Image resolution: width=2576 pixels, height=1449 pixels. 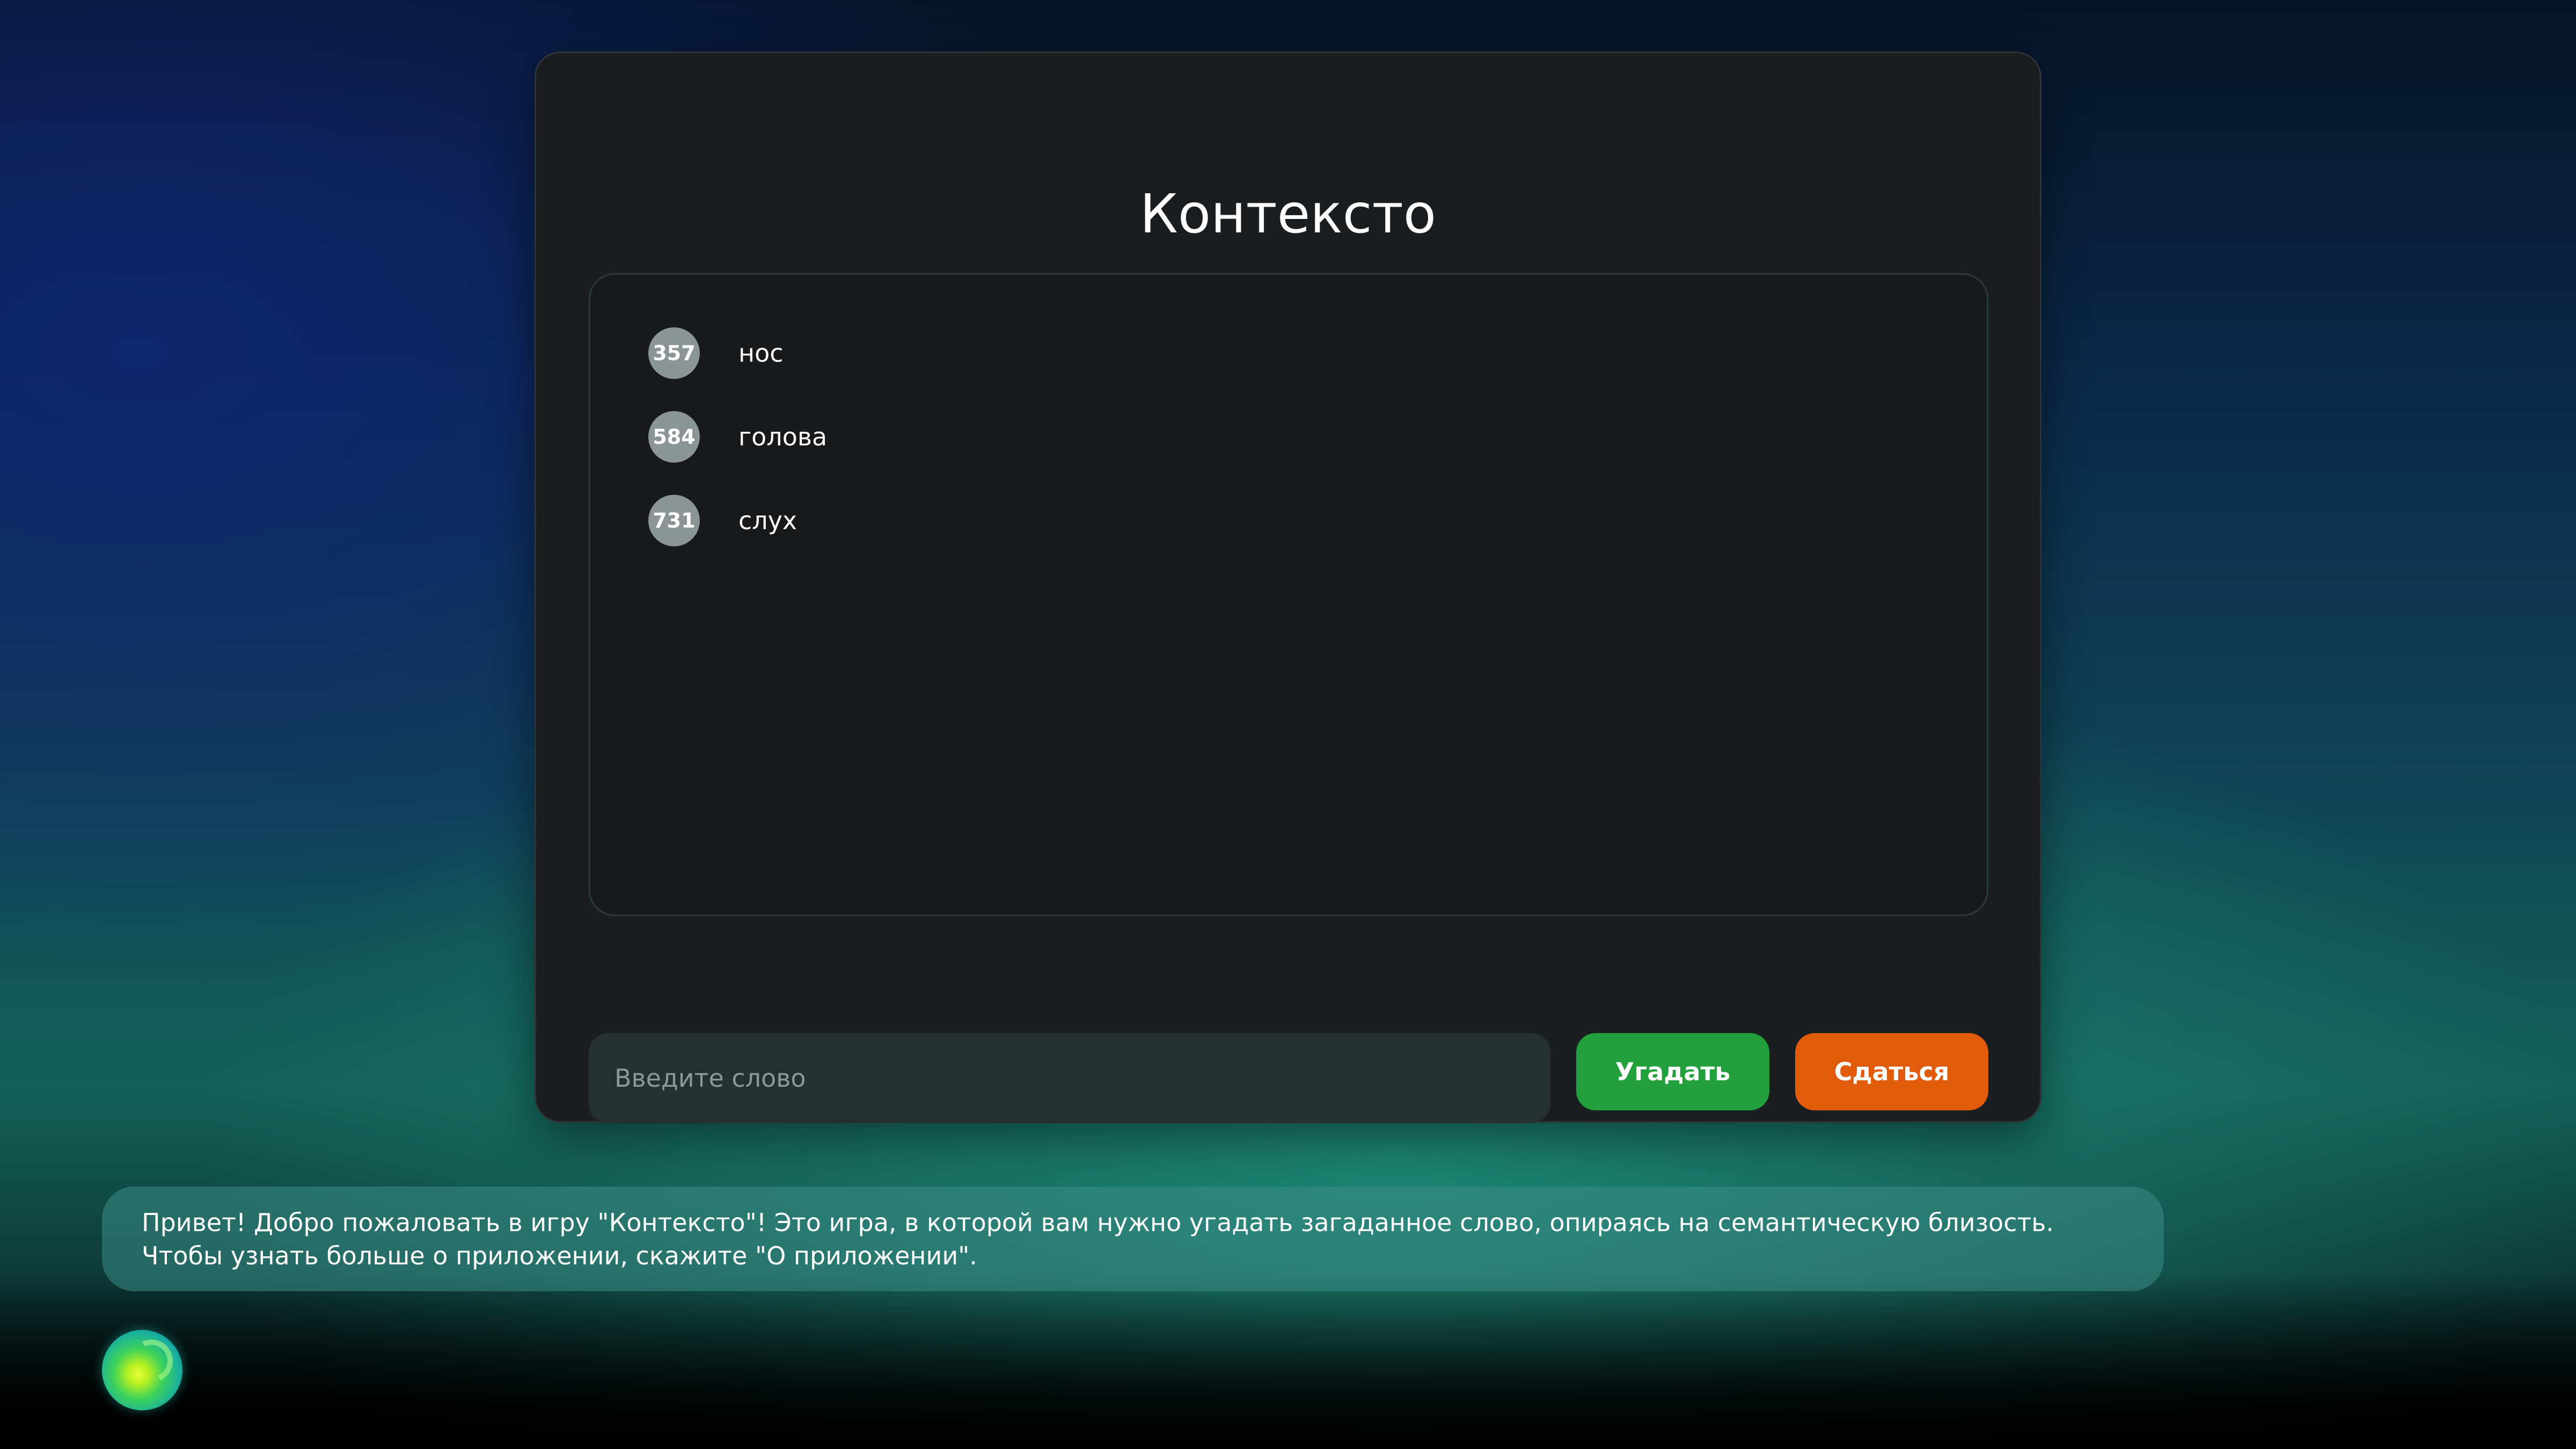 What do you see at coordinates (783, 436) in the screenshot?
I see `guess-word: голова` at bounding box center [783, 436].